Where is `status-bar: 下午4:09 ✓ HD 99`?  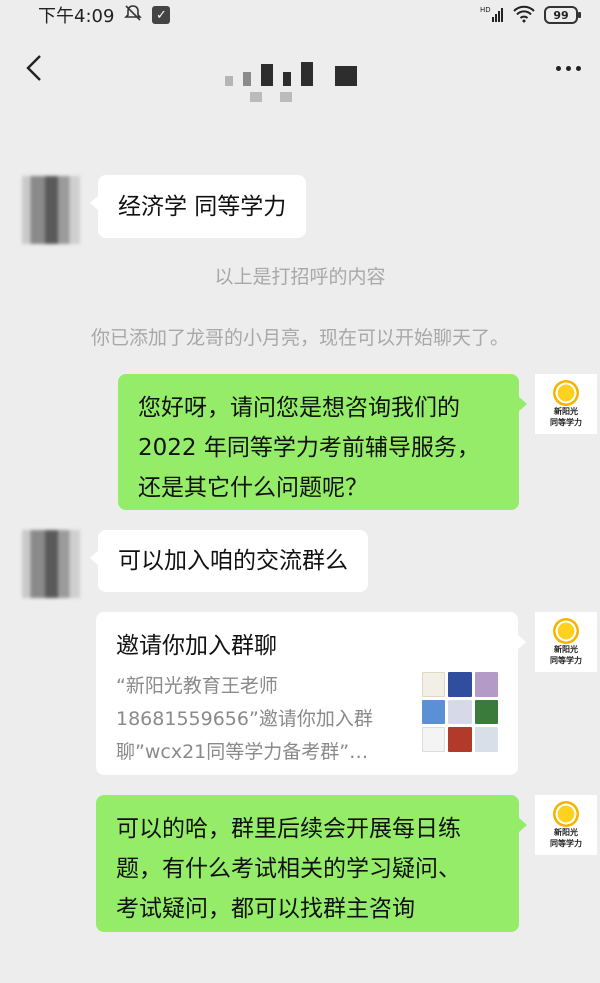
status-bar: 下午4:09 ✓ HD 99 is located at coordinates (300, 15).